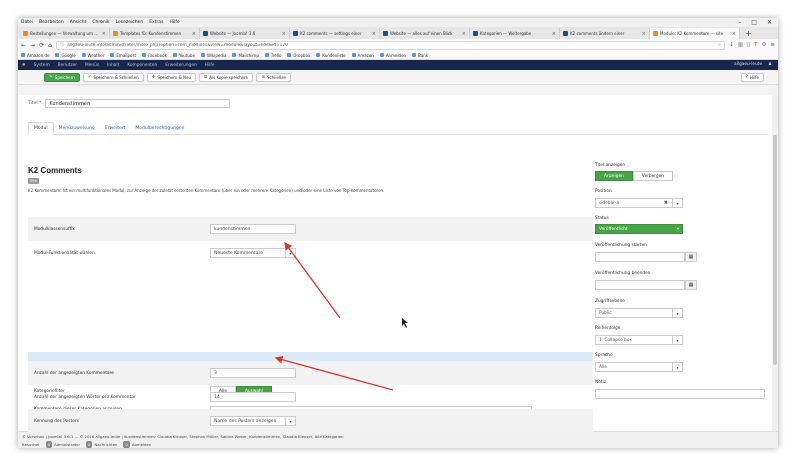 This screenshot has height=467, width=800. What do you see at coordinates (772, 45) in the screenshot?
I see `menu-icon: ≡` at bounding box center [772, 45].